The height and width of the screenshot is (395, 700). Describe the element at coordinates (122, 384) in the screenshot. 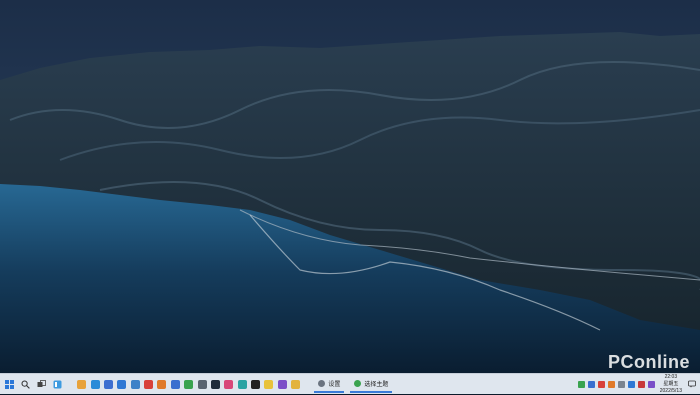

I see `mail-icon` at that location.